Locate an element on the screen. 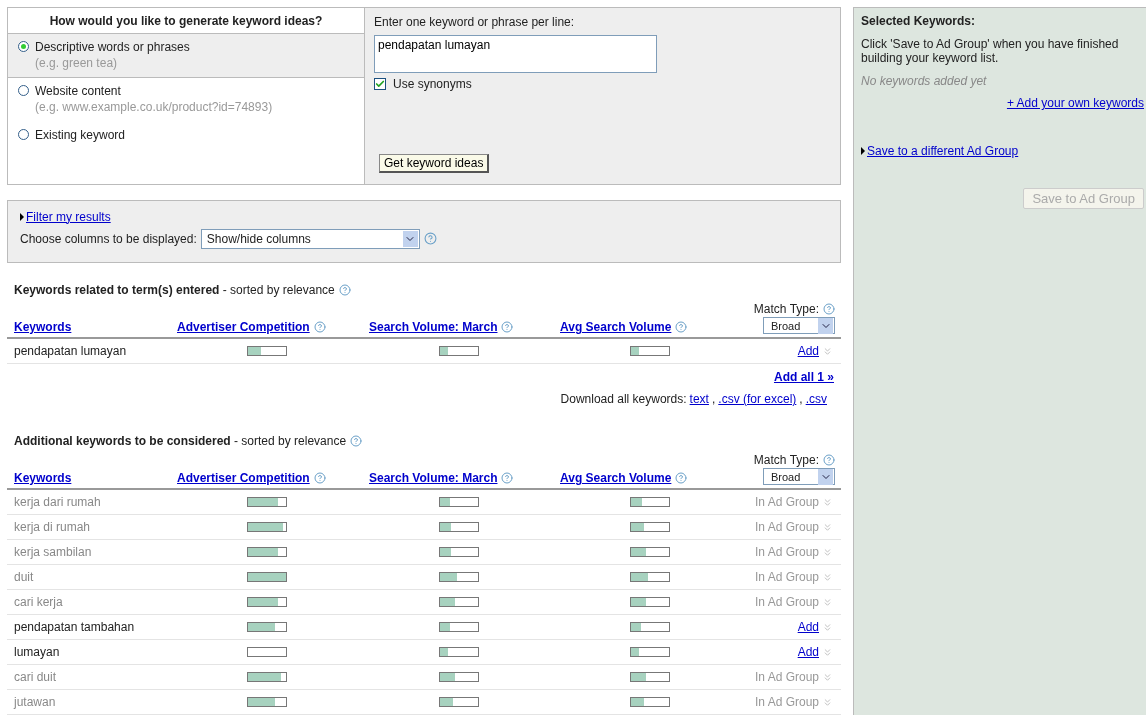  download-link: .csv (for excel) is located at coordinates (757, 399).